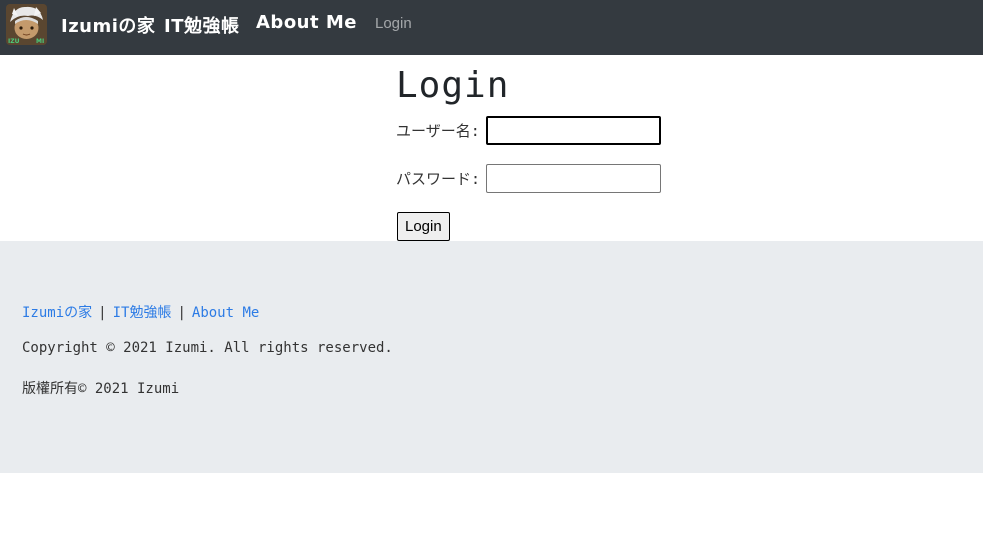 This screenshot has width=983, height=550. What do you see at coordinates (438, 178) in the screenshot?
I see `password-label: パスワード:` at bounding box center [438, 178].